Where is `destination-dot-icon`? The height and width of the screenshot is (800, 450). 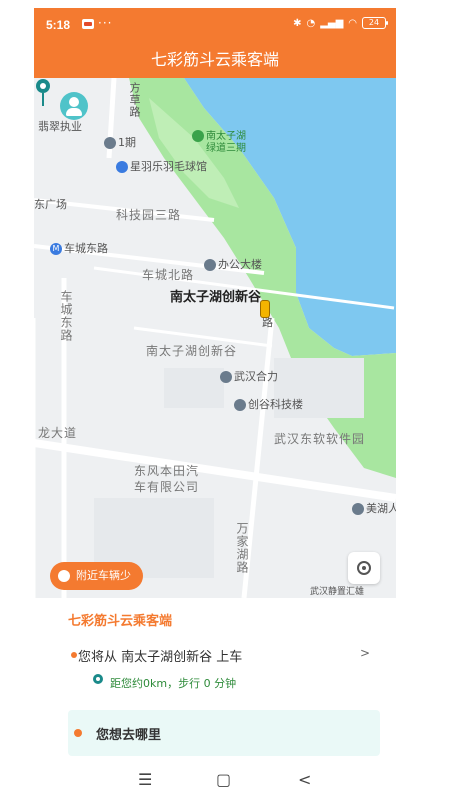 destination-dot-icon is located at coordinates (78, 733).